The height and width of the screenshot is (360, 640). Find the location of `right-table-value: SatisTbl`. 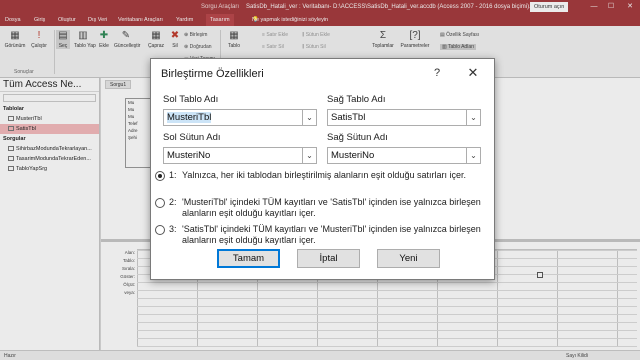

right-table-value: SatisTbl is located at coordinates (348, 117).